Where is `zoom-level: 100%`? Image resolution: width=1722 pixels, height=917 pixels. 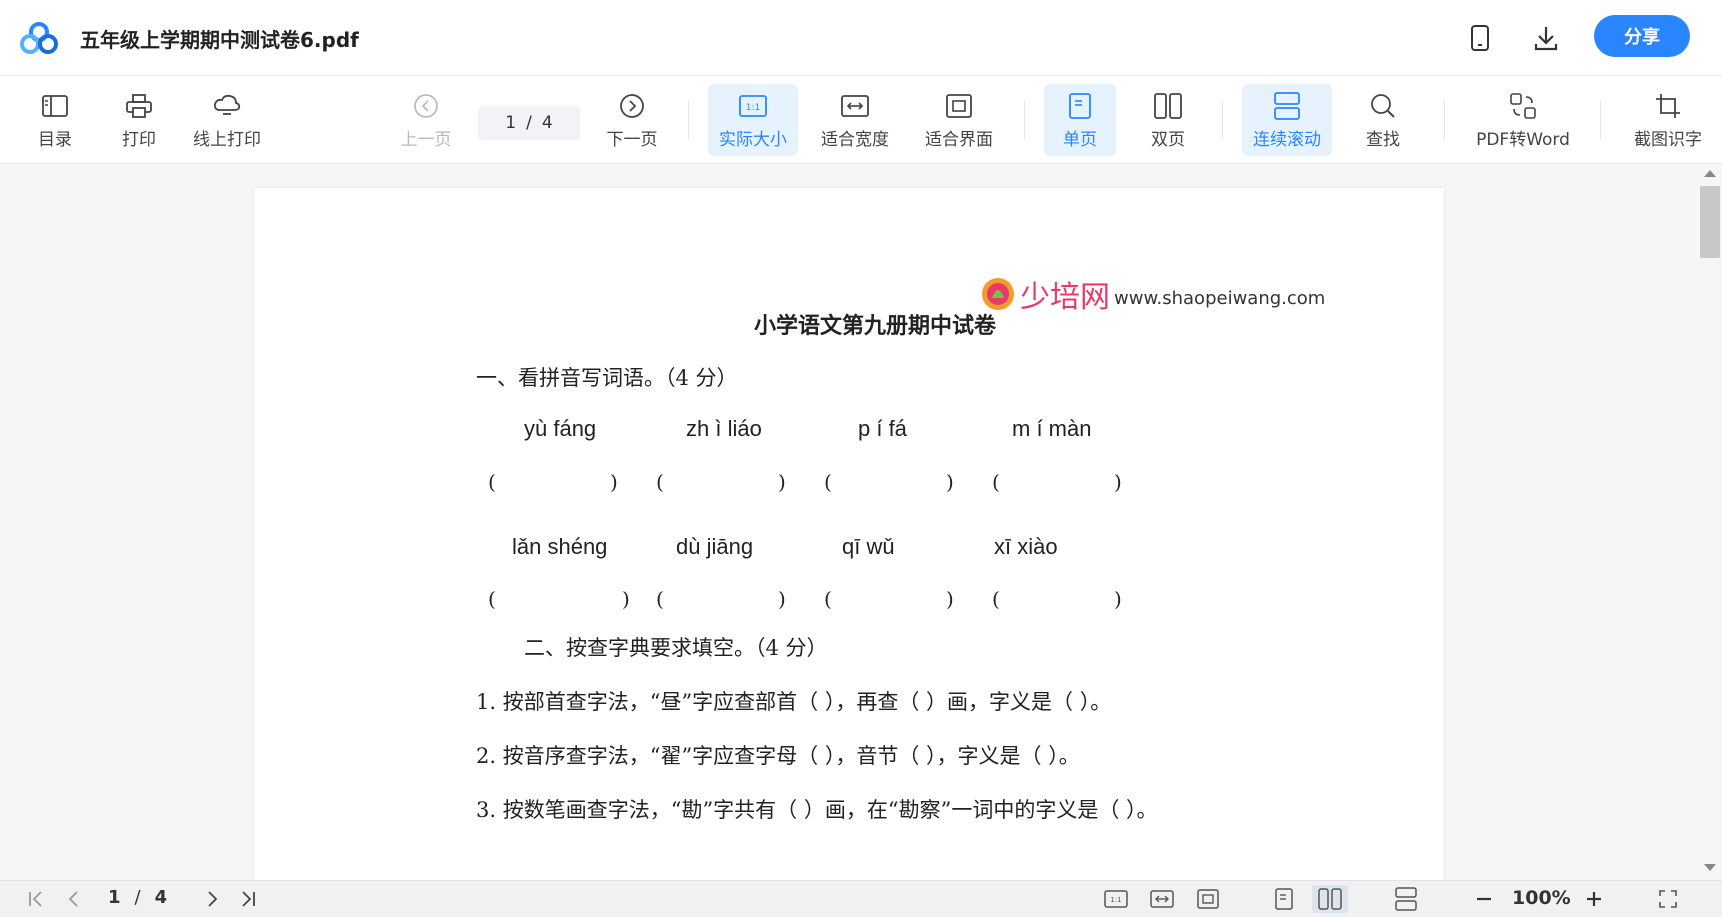 zoom-level: 100% is located at coordinates (1541, 898).